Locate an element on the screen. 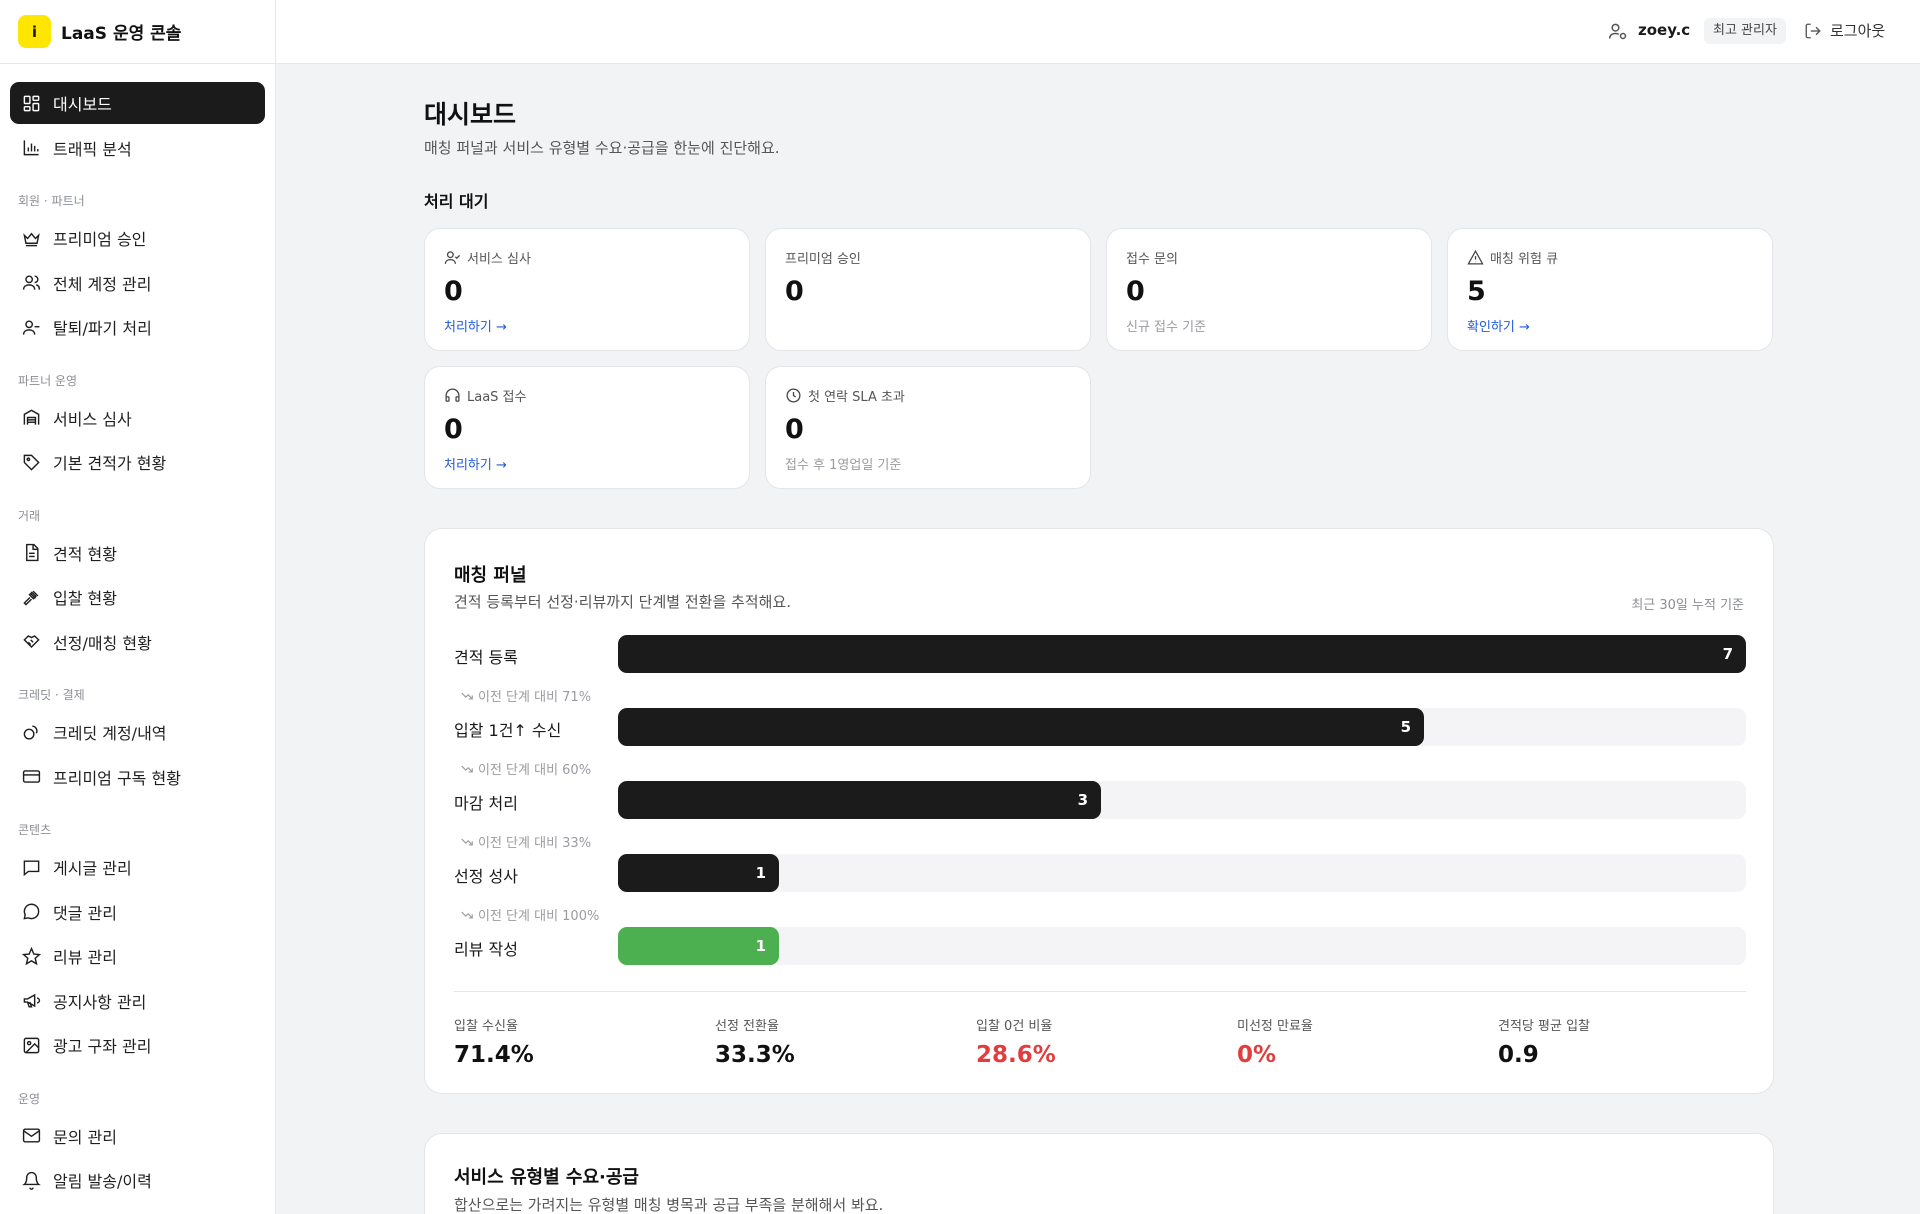 This screenshot has height=1214, width=1920. card-label: 접수 문의 is located at coordinates (1269, 257).